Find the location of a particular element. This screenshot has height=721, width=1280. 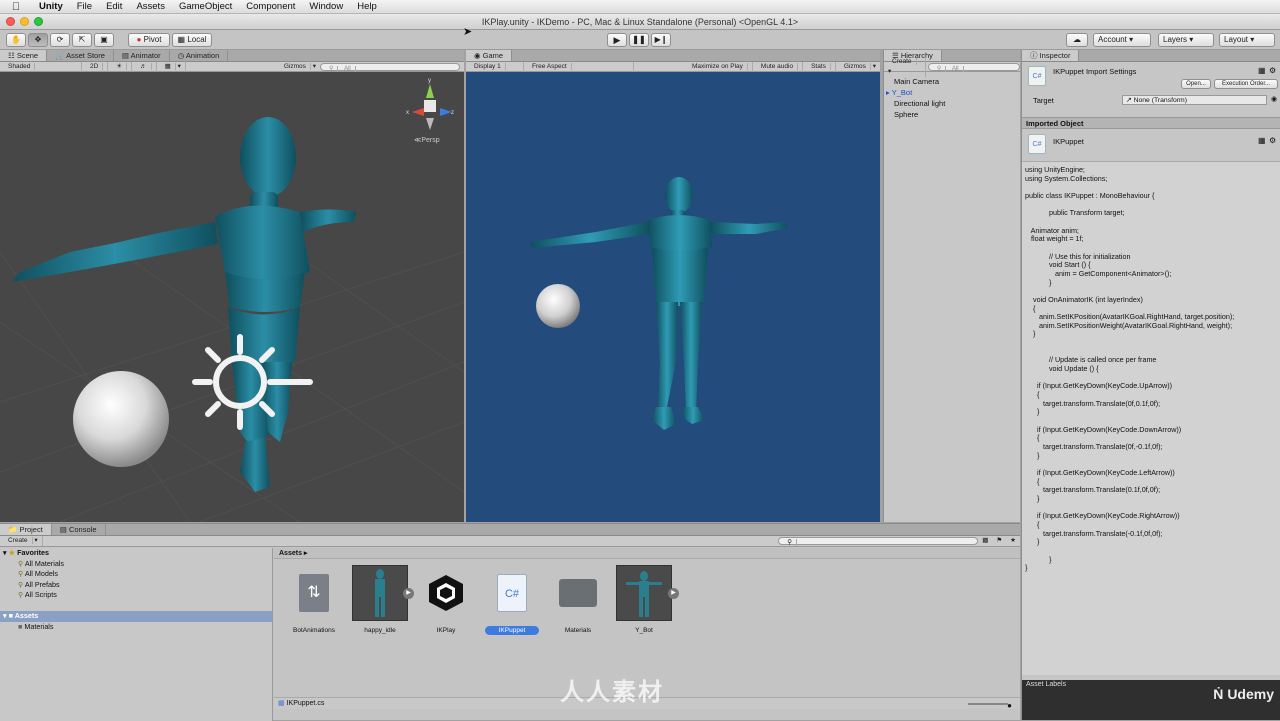

pause-button: ❚❚ is located at coordinates (639, 40).